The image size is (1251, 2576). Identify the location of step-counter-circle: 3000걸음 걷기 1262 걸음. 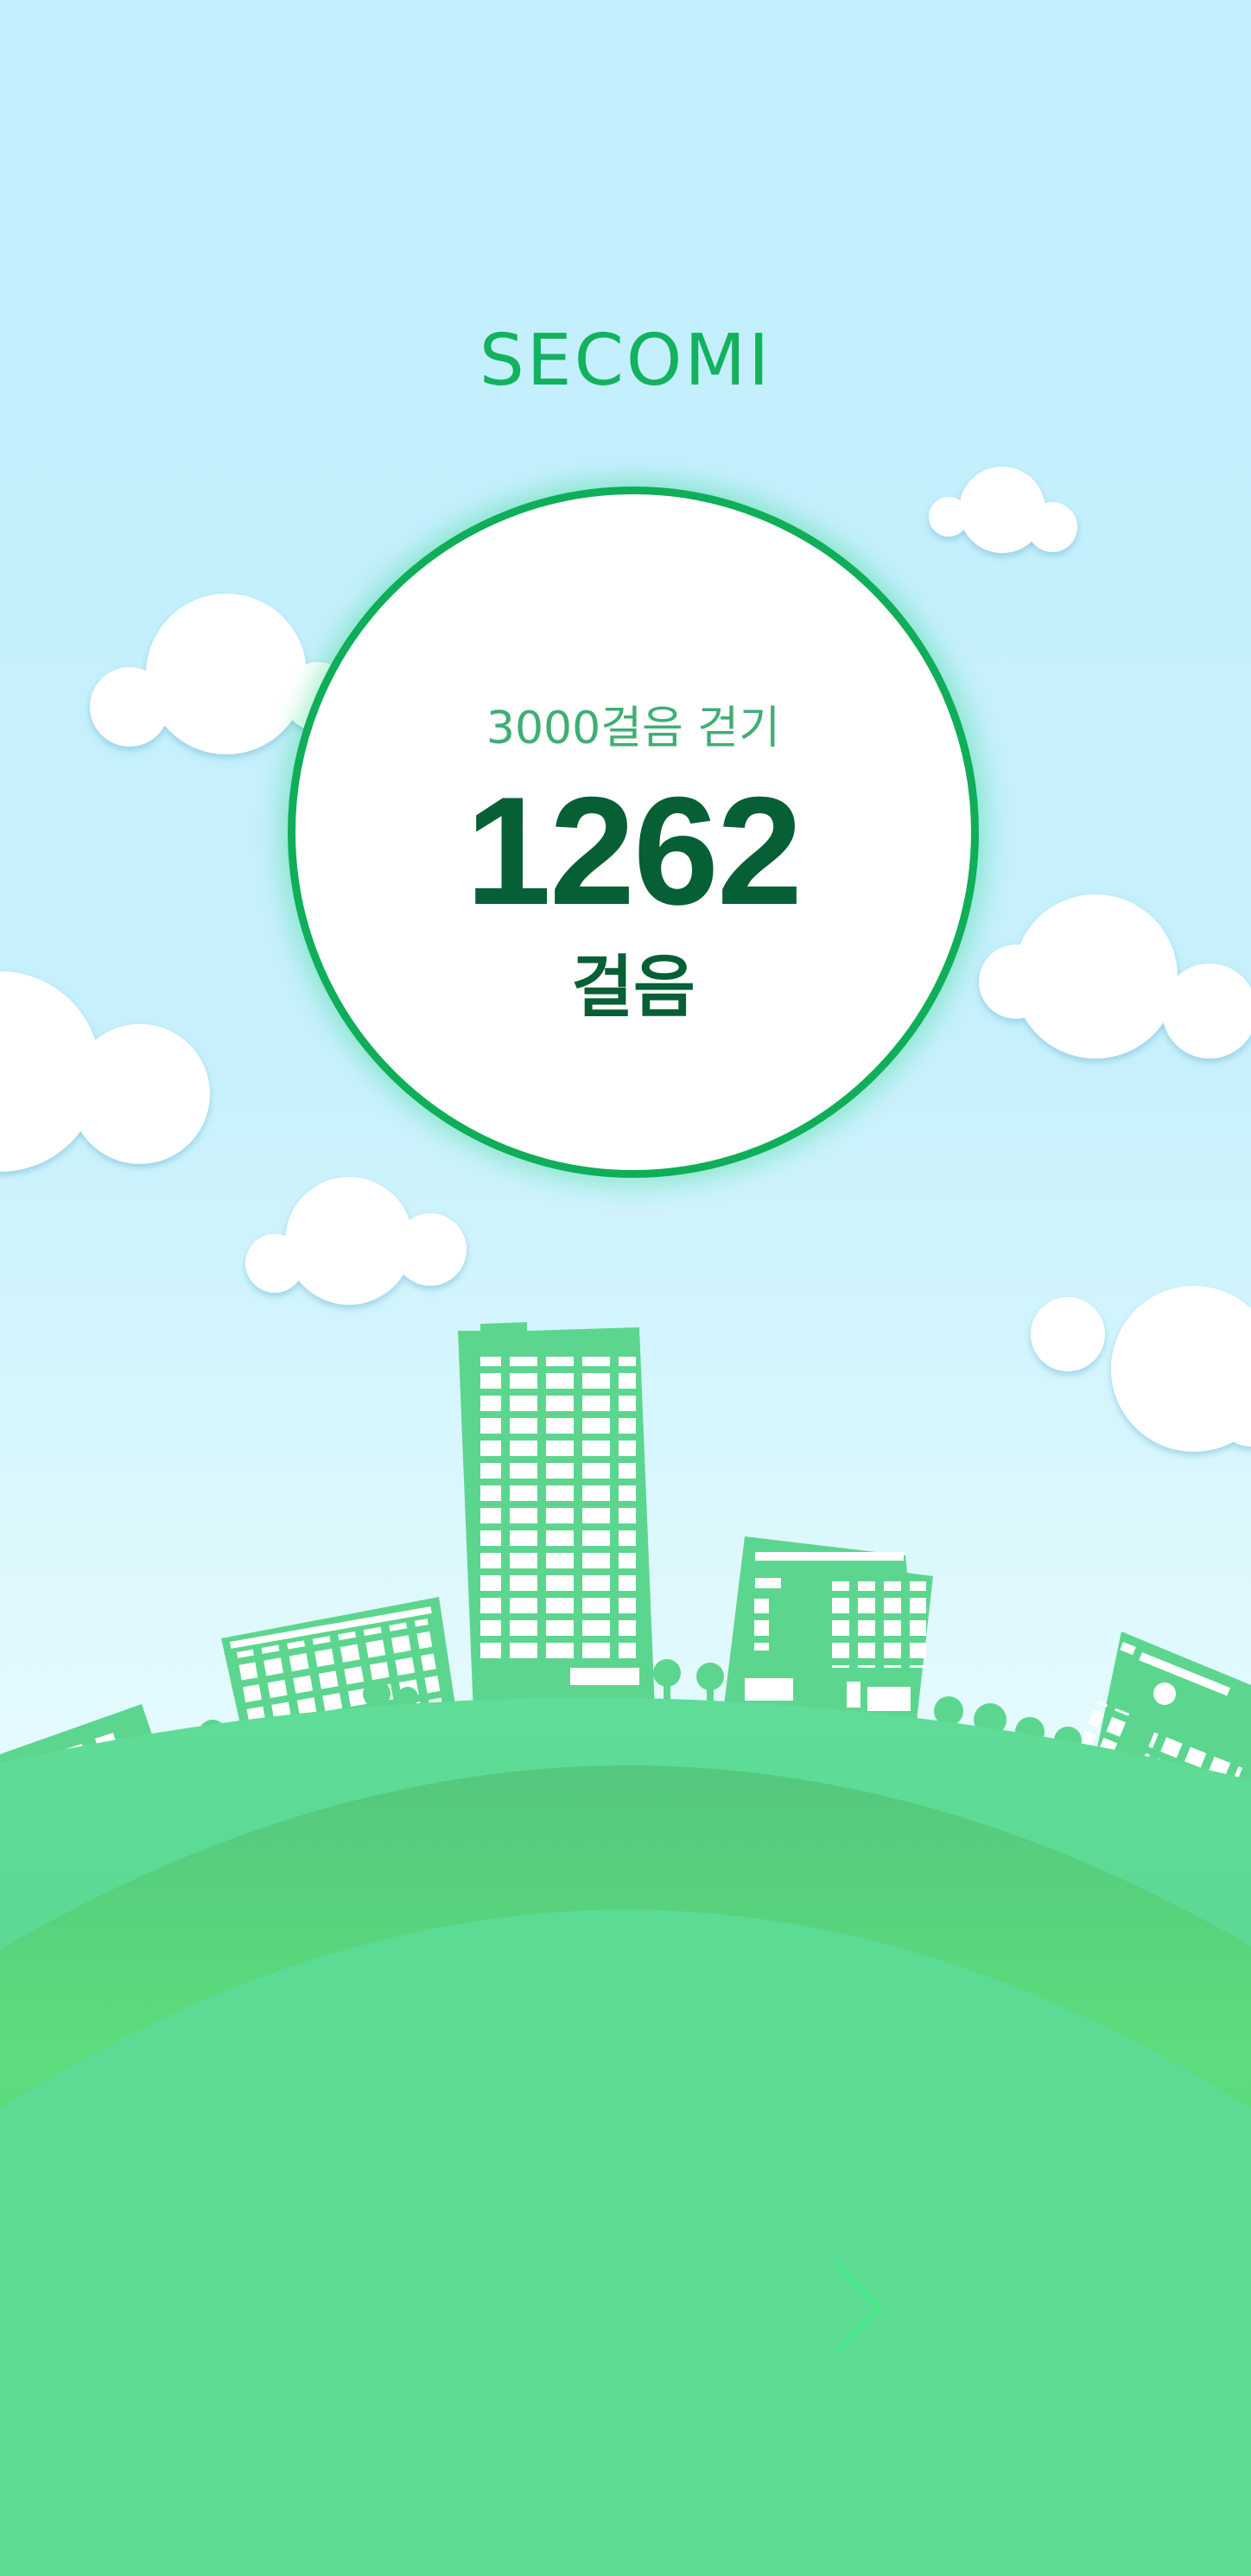
(634, 833).